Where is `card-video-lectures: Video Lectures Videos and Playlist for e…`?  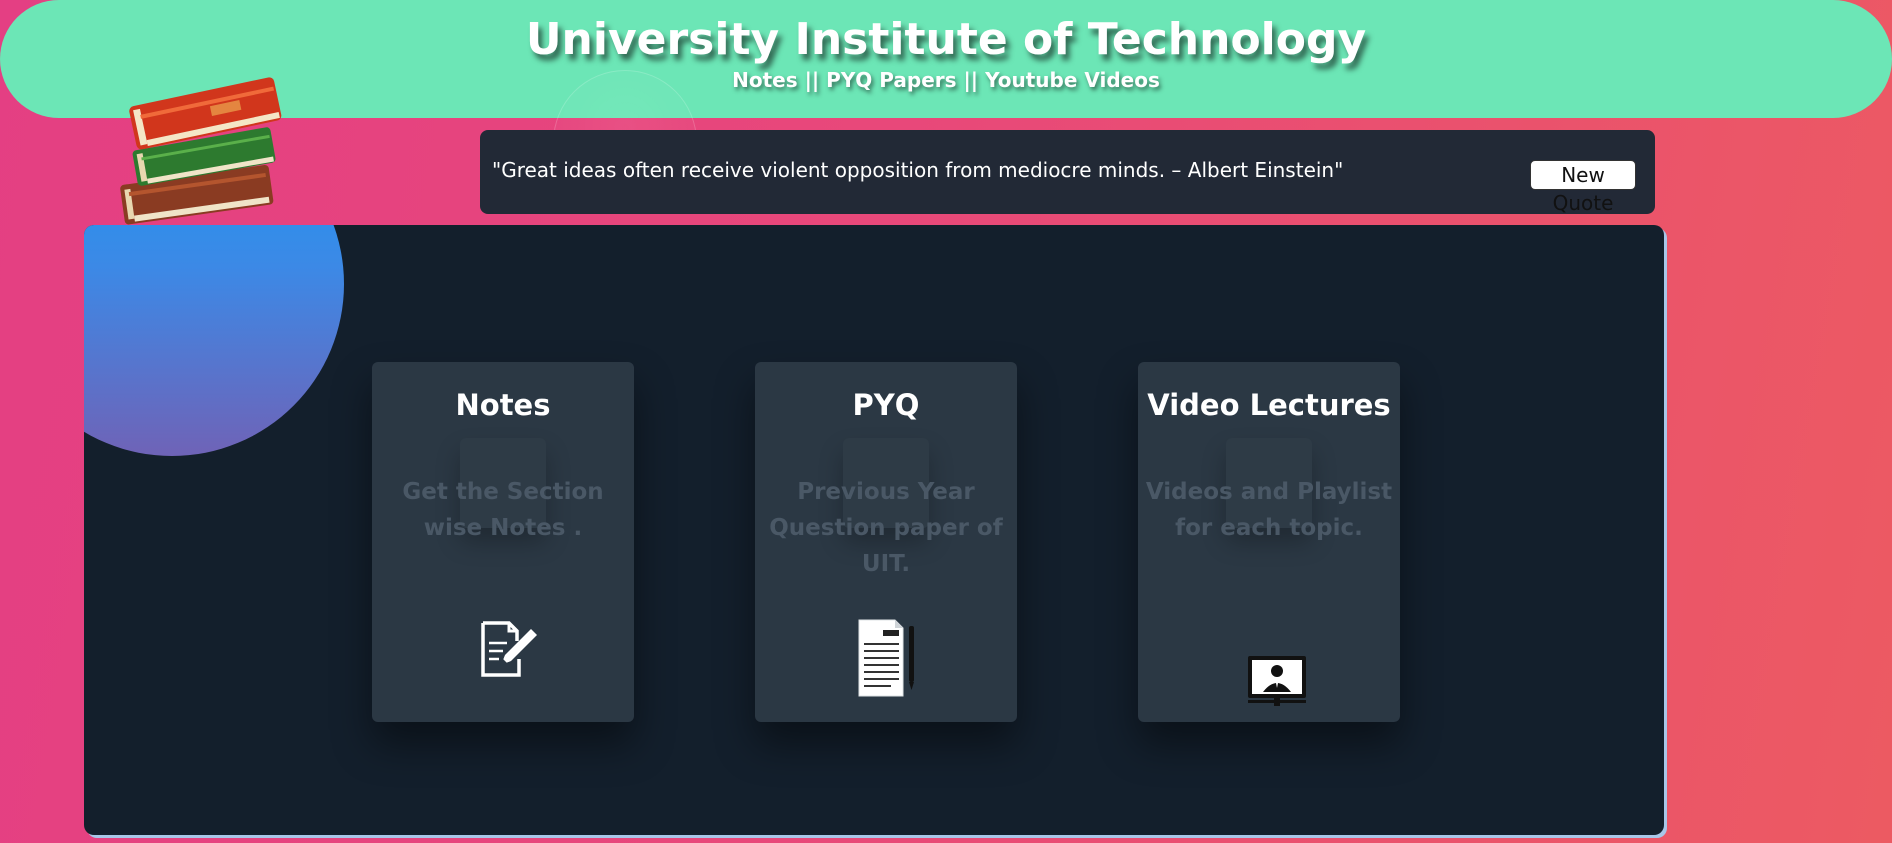
card-video-lectures: Video Lectures Videos and Playlist for e… is located at coordinates (1269, 542).